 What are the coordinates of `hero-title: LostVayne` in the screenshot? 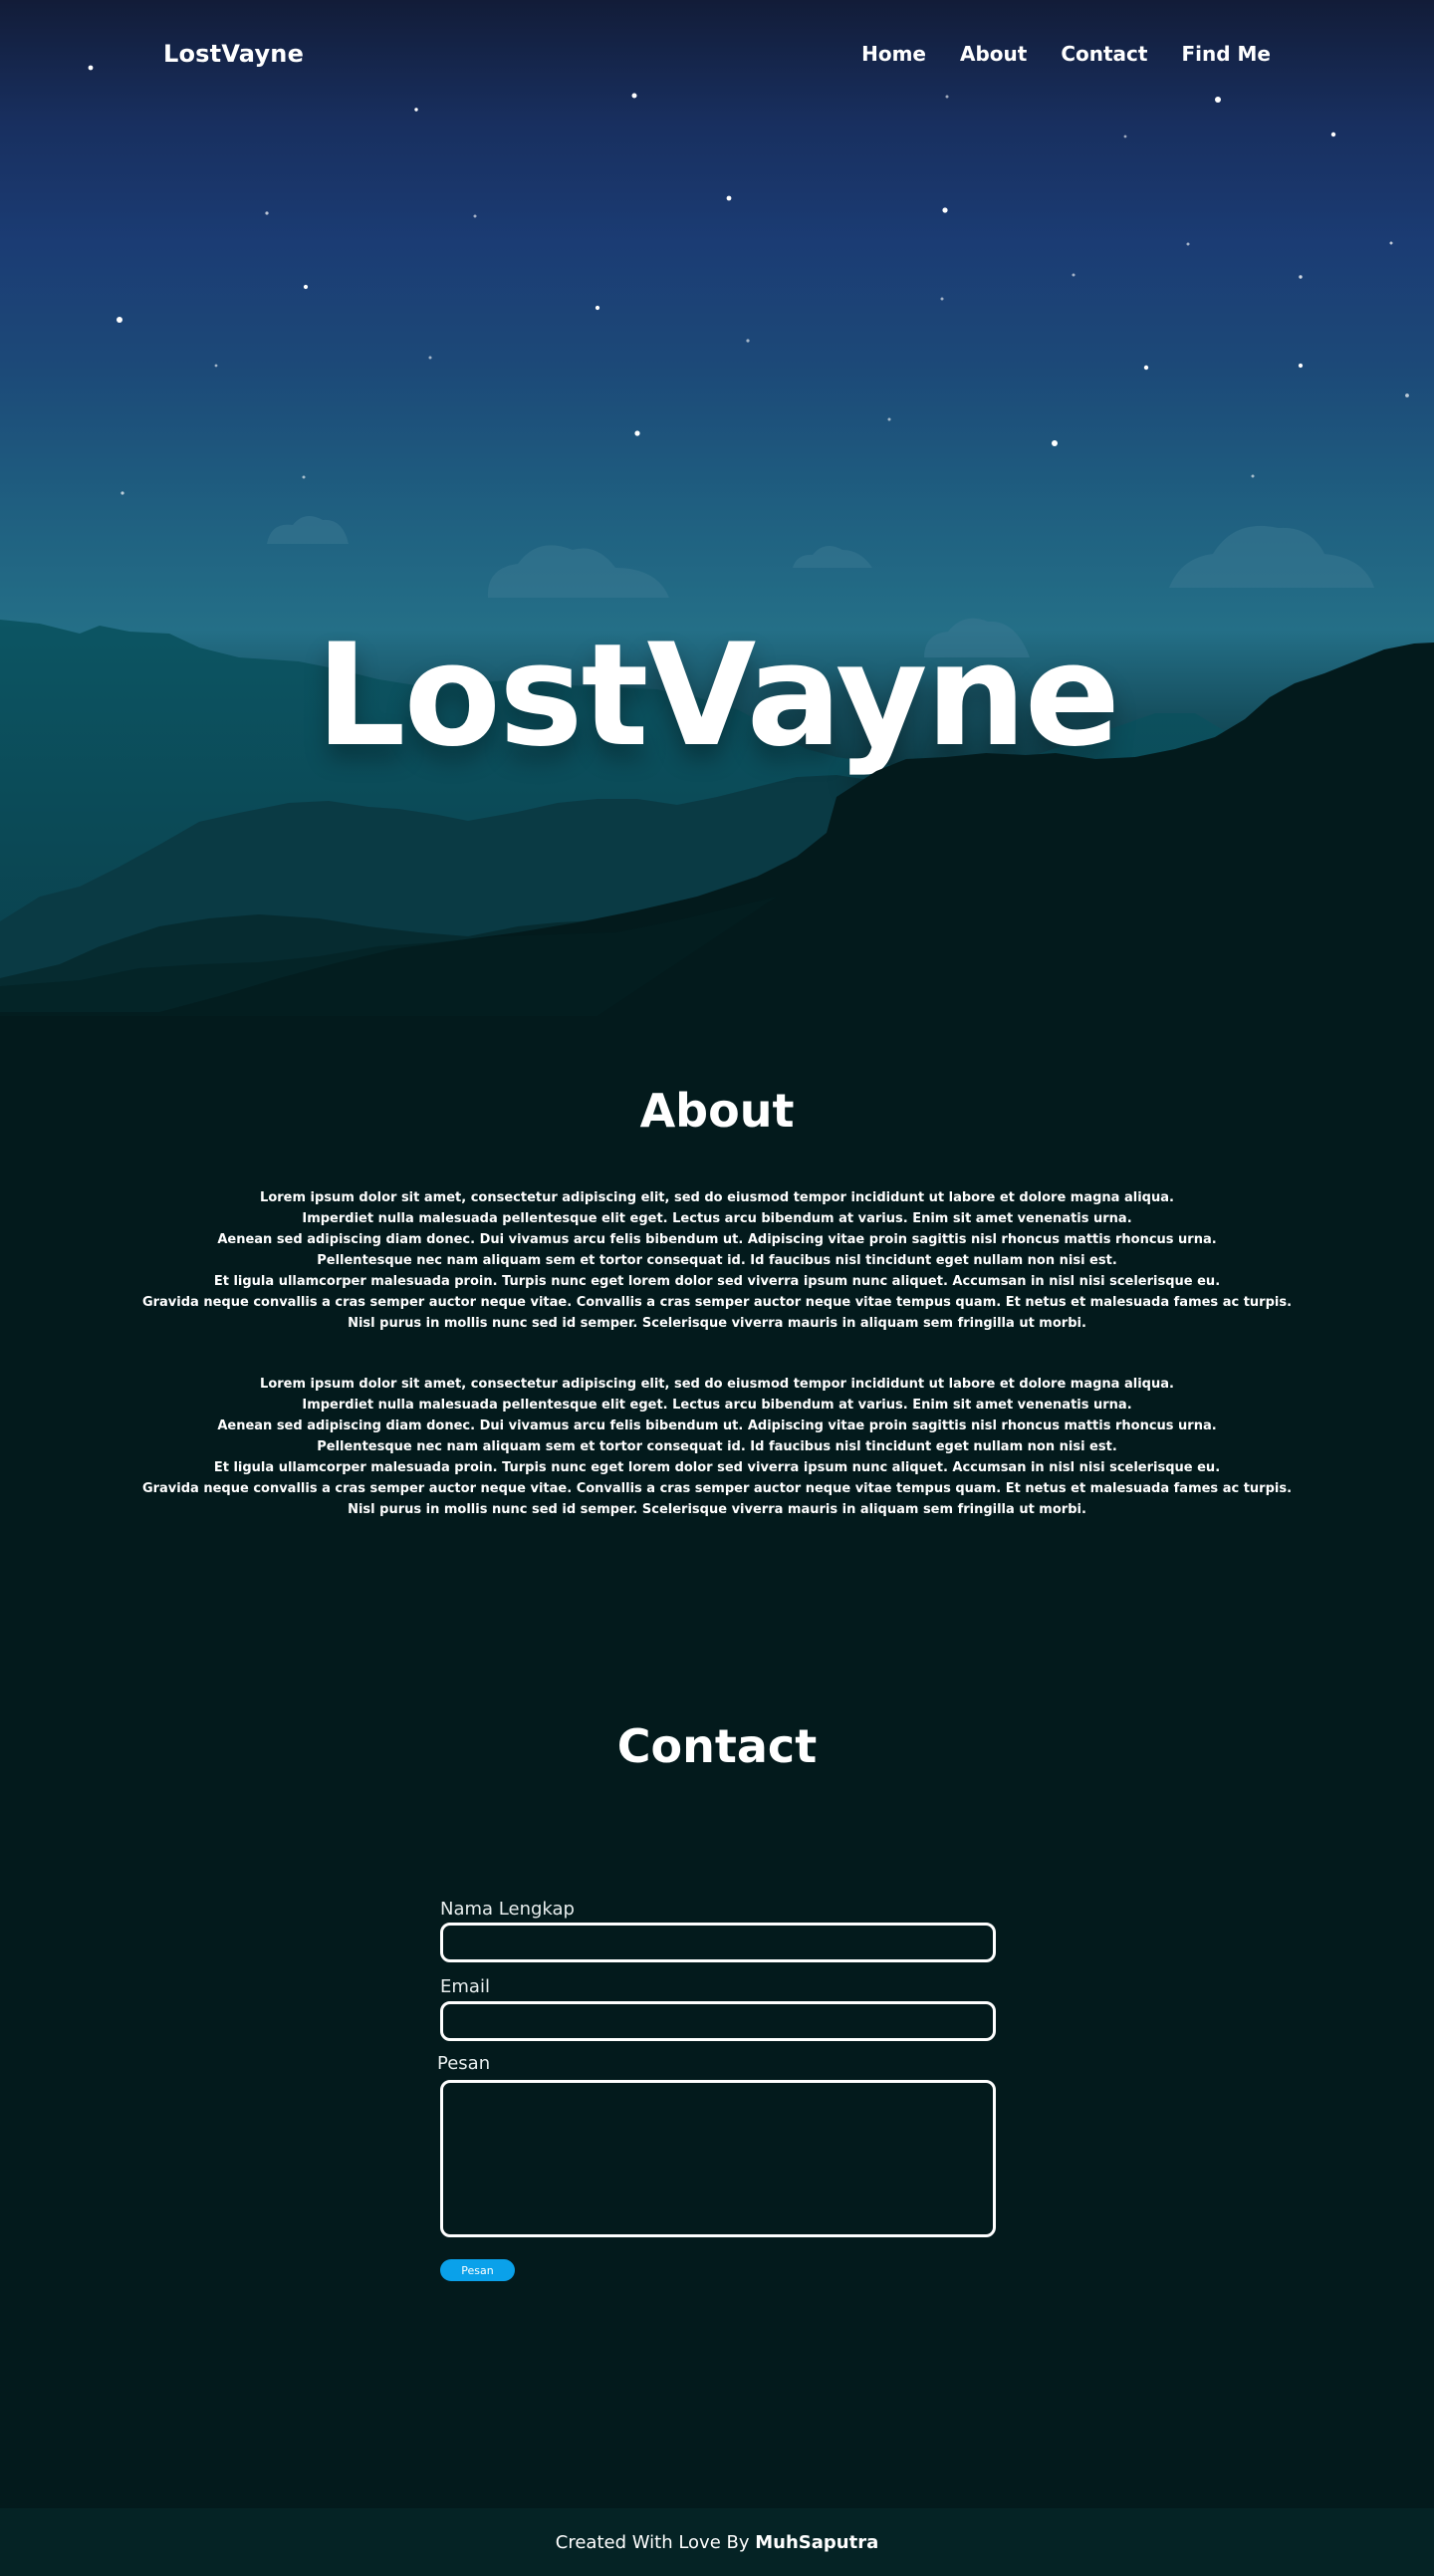 It's located at (718, 696).